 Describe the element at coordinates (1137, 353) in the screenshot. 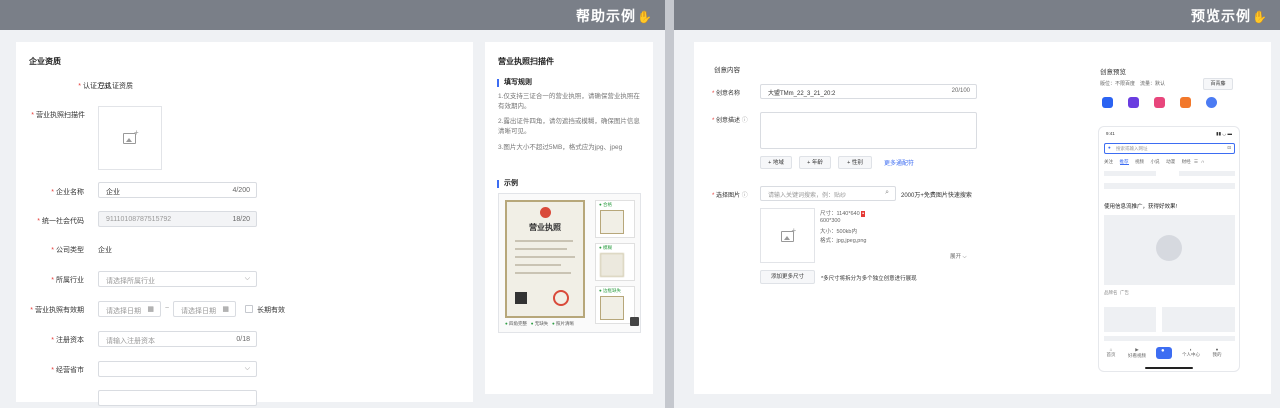

I see `nav-video: ▶ 好看视频` at that location.